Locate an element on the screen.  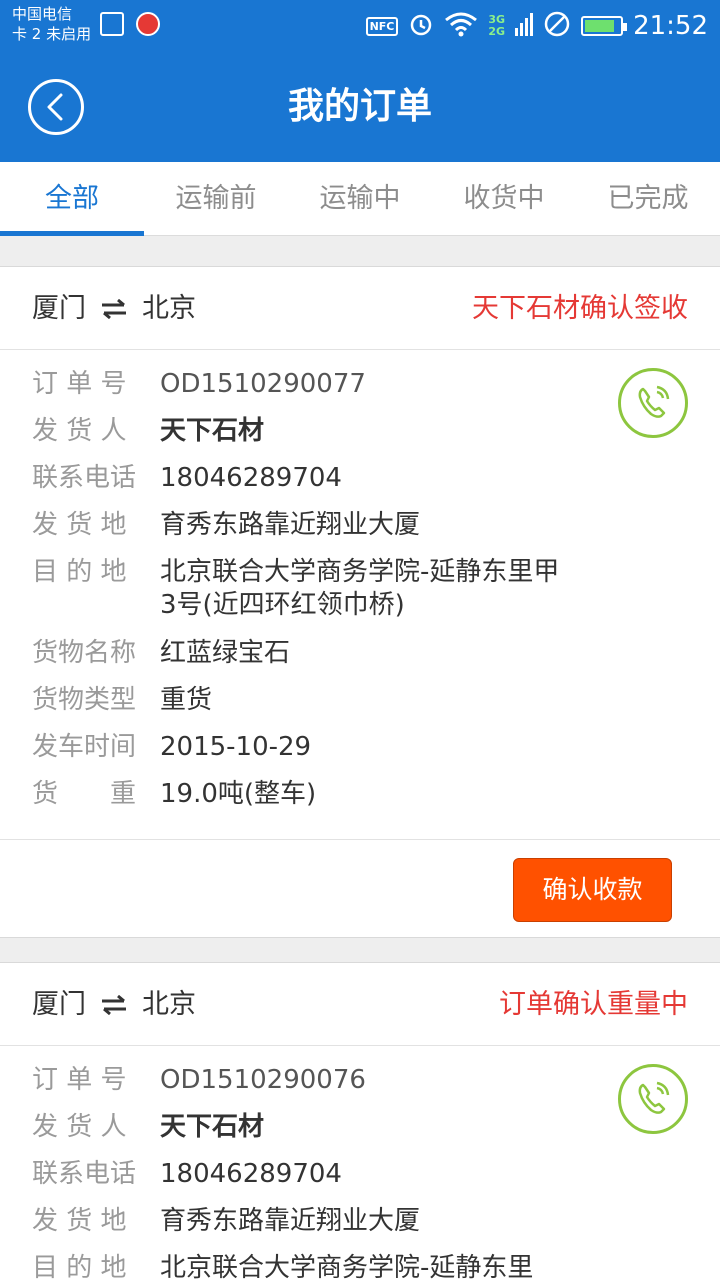
destination-row: 目 的 地 北京联合大学商务学院-延静东里 is located at coordinates (360, 1266).